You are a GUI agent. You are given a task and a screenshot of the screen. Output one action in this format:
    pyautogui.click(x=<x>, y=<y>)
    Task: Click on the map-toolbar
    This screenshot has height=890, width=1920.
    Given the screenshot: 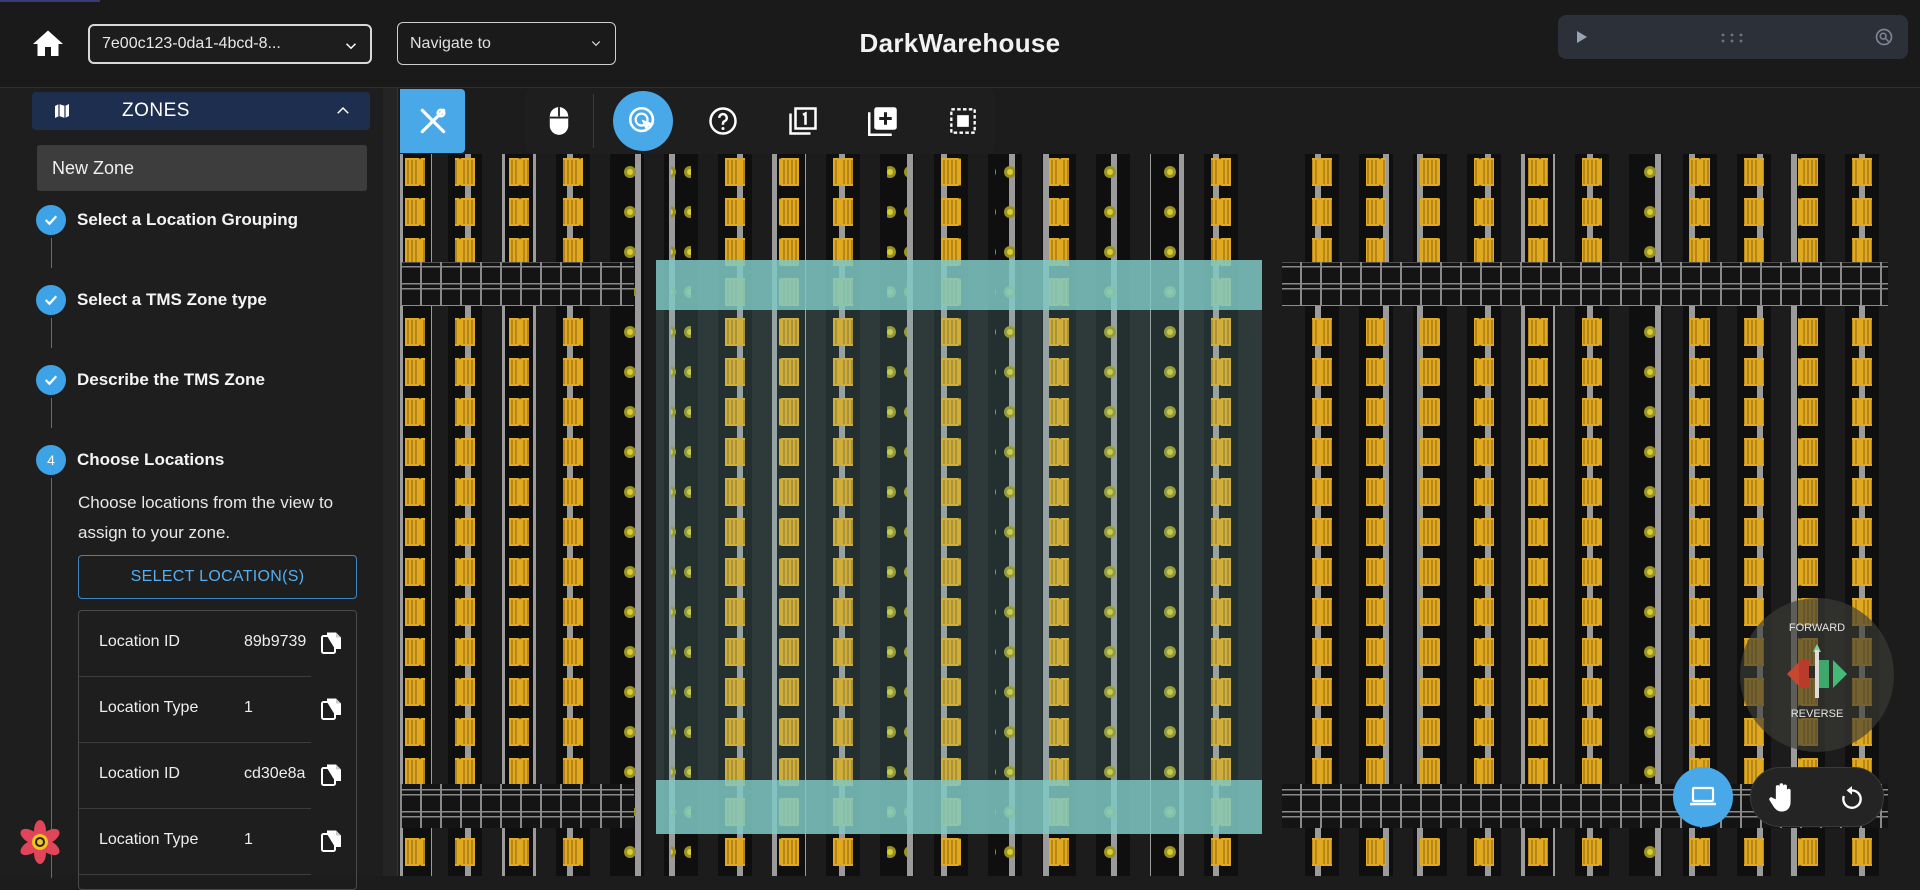 What is the action you would take?
    pyautogui.click(x=760, y=121)
    